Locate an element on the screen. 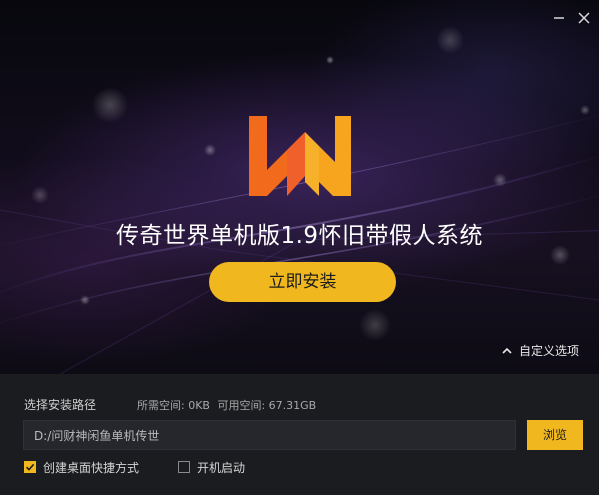 The width and height of the screenshot is (599, 495). checkmark-icon is located at coordinates (30, 467).